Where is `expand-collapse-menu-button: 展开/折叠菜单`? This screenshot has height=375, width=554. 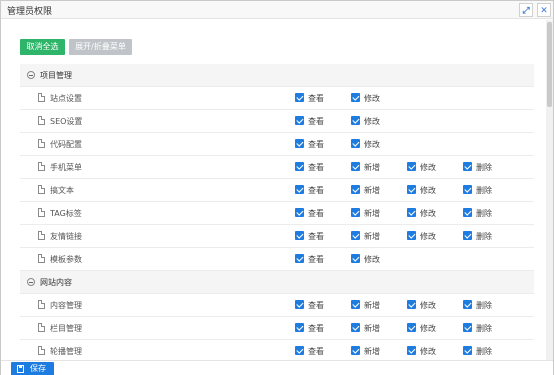
expand-collapse-menu-button: 展开/折叠菜单 is located at coordinates (100, 47).